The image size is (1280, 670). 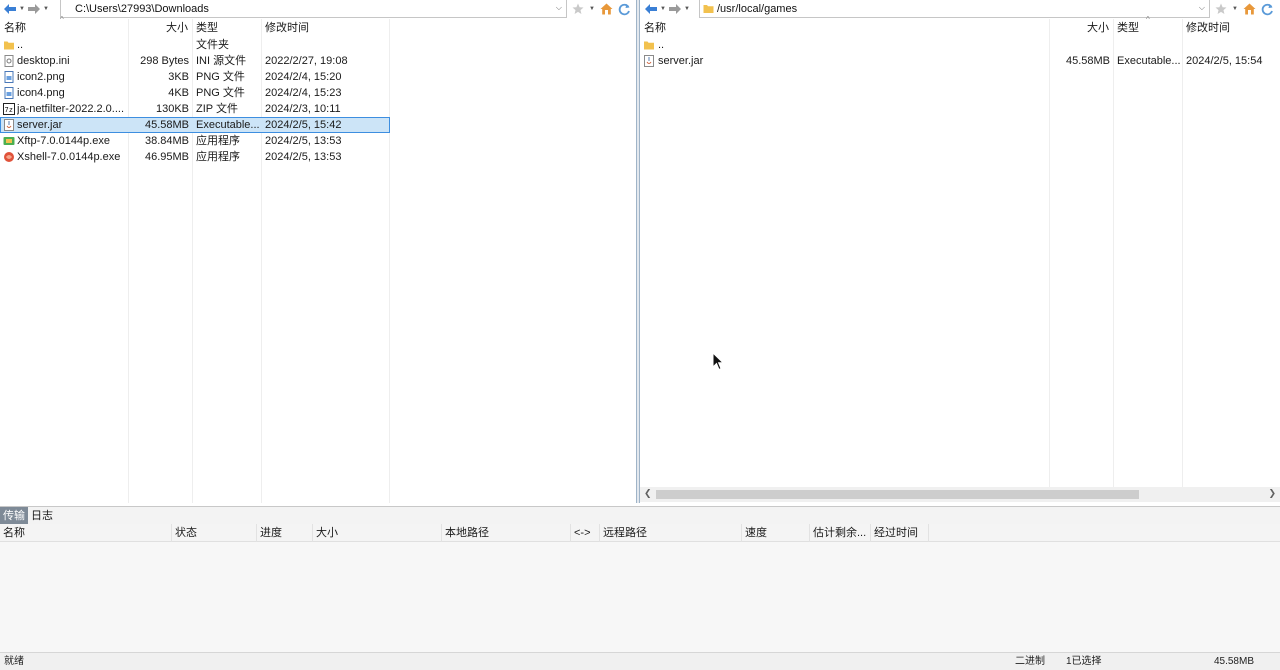 I want to click on horizontal-scrollbar: ❮ ❯, so click(x=960, y=494).